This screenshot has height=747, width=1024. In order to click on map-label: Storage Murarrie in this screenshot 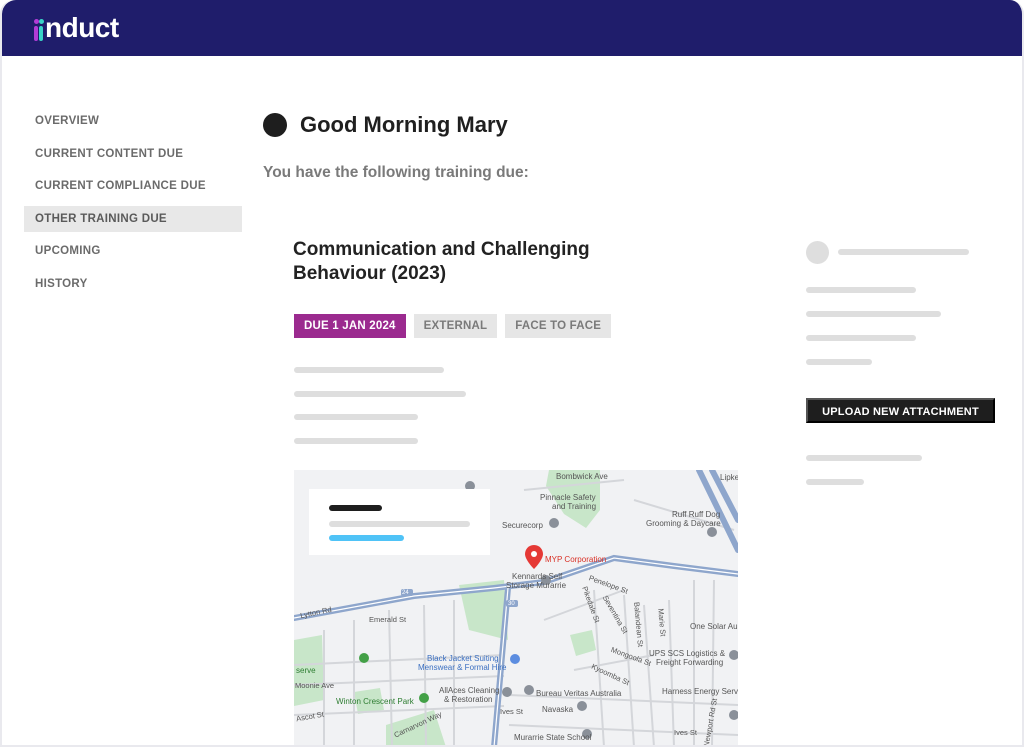, I will do `click(536, 585)`.